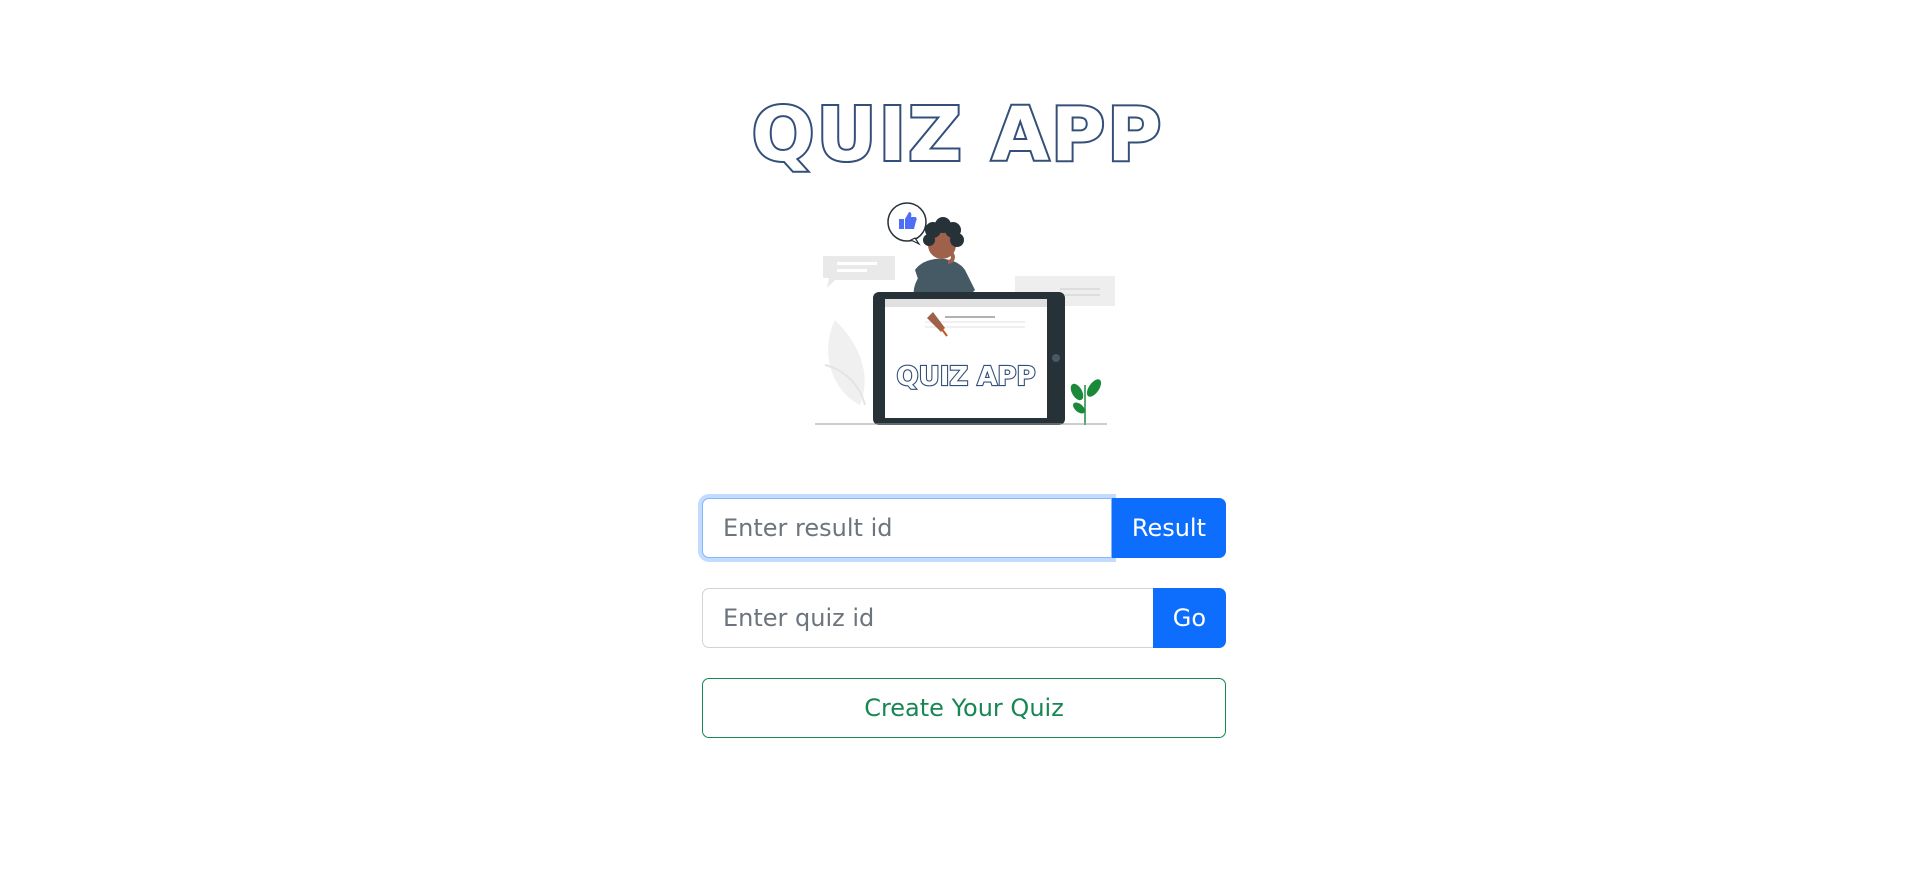 The width and height of the screenshot is (1915, 880). I want to click on page-title-text: QUIZ APP, so click(957, 134).